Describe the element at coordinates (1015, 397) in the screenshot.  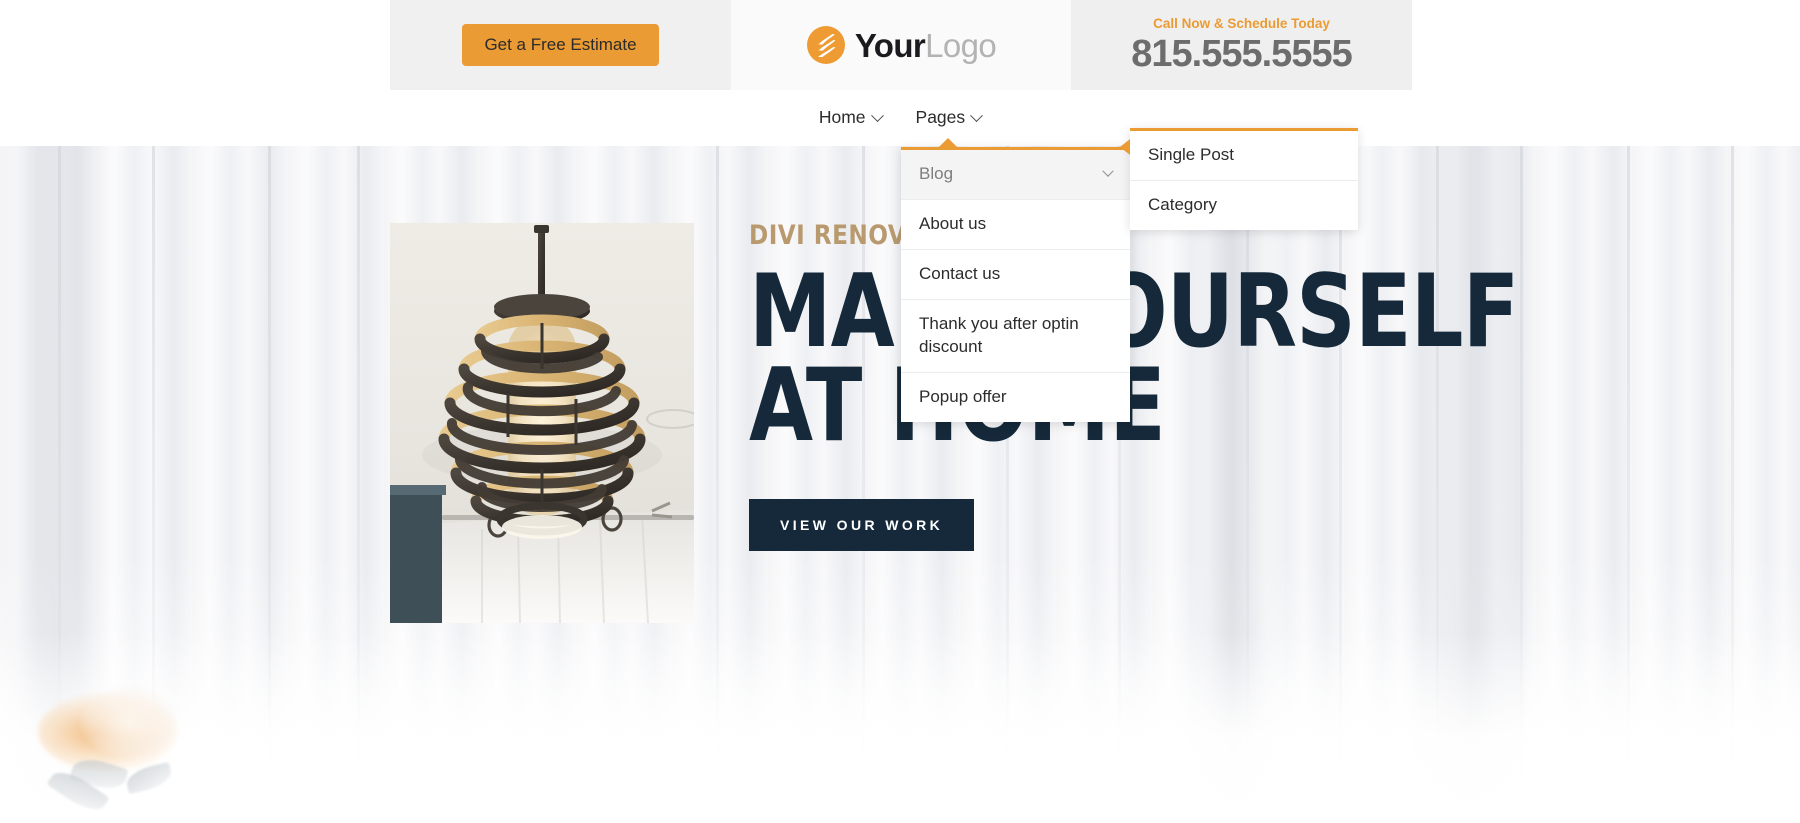
I see `dropdown-item-popup-offer: Popup offer` at that location.